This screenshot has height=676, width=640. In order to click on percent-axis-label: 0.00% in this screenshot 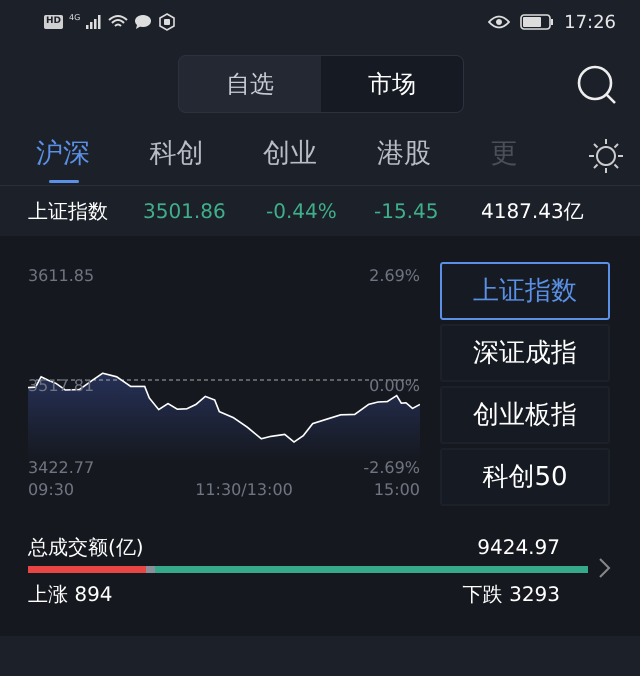, I will do `click(394, 386)`.